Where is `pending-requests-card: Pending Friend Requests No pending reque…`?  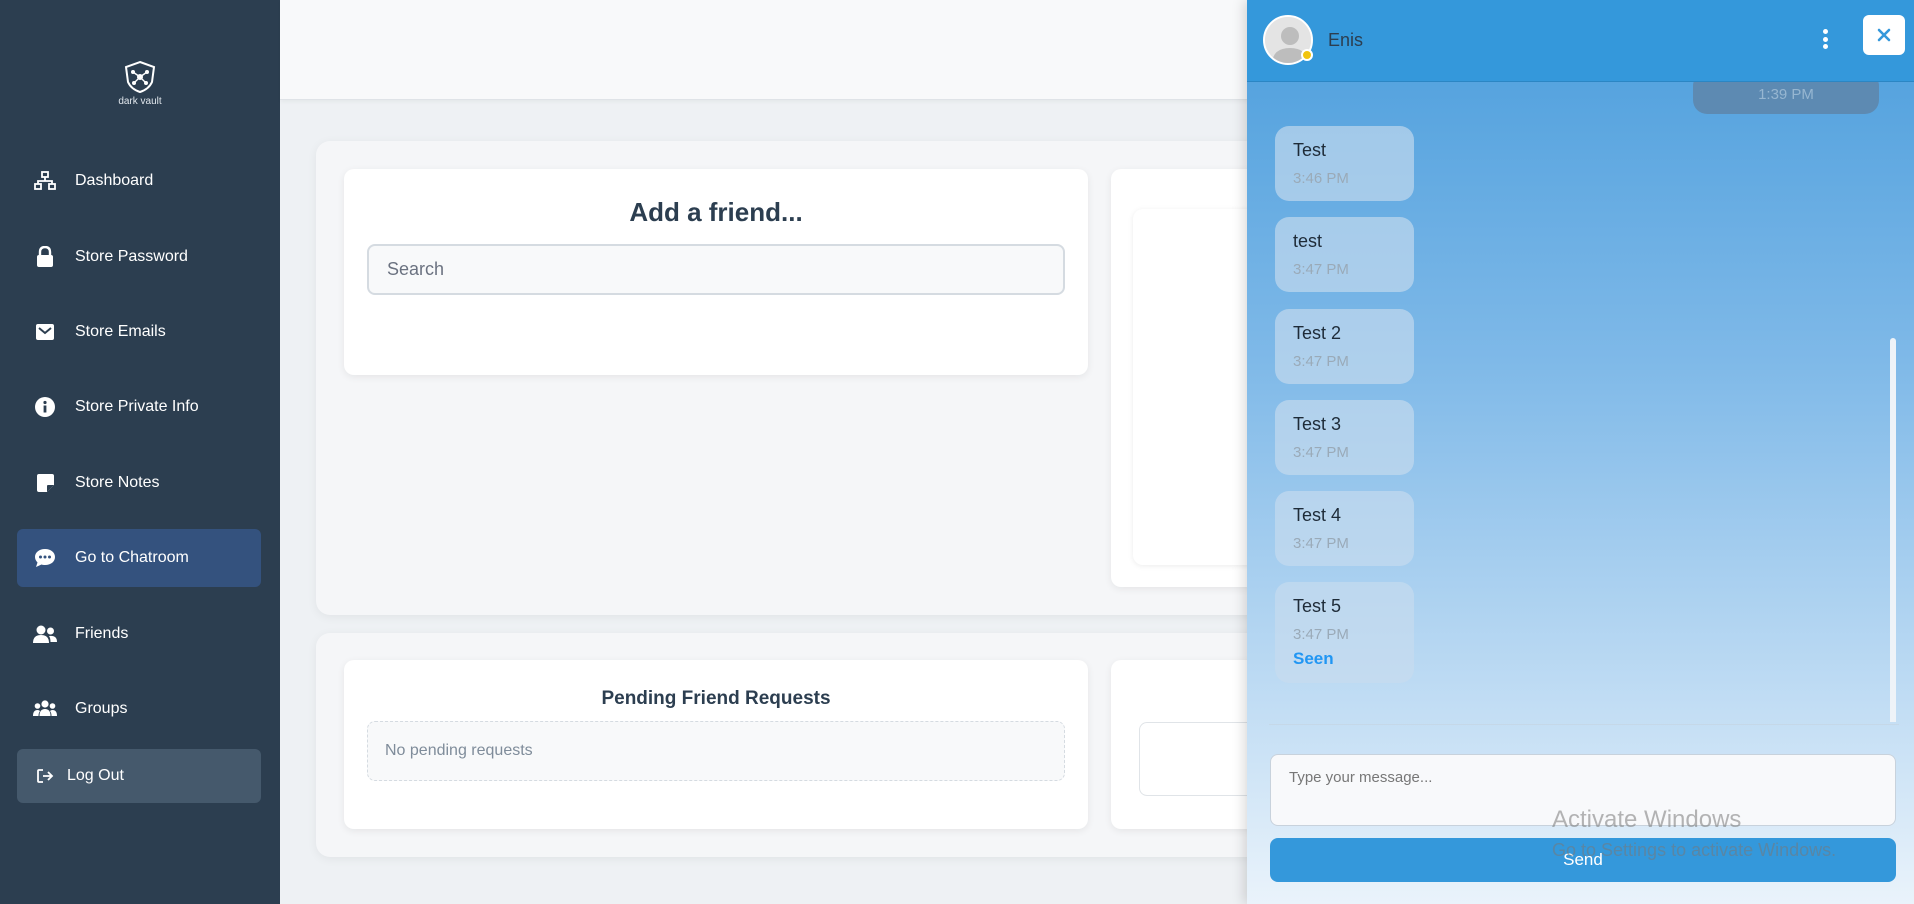 pending-requests-card: Pending Friend Requests No pending reque… is located at coordinates (716, 744).